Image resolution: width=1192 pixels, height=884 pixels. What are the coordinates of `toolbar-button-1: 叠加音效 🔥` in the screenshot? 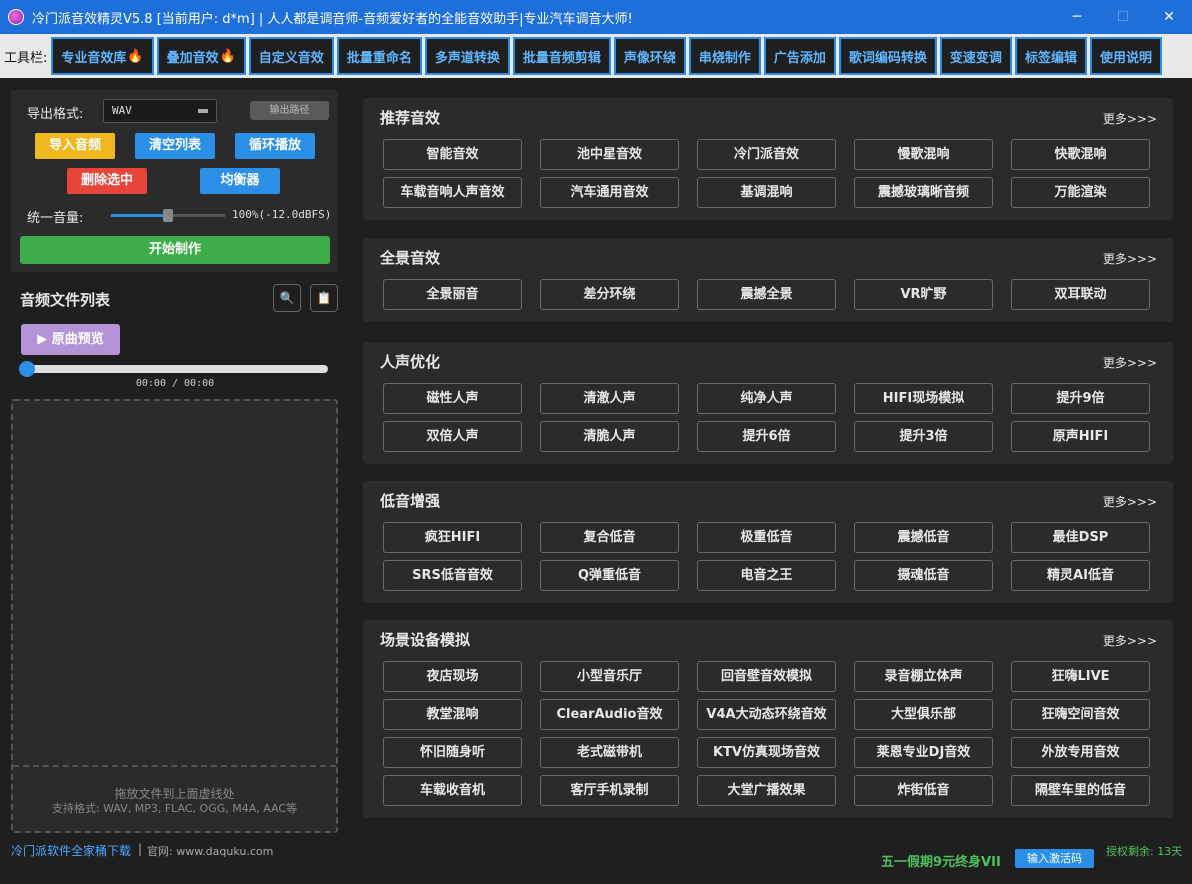 It's located at (201, 56).